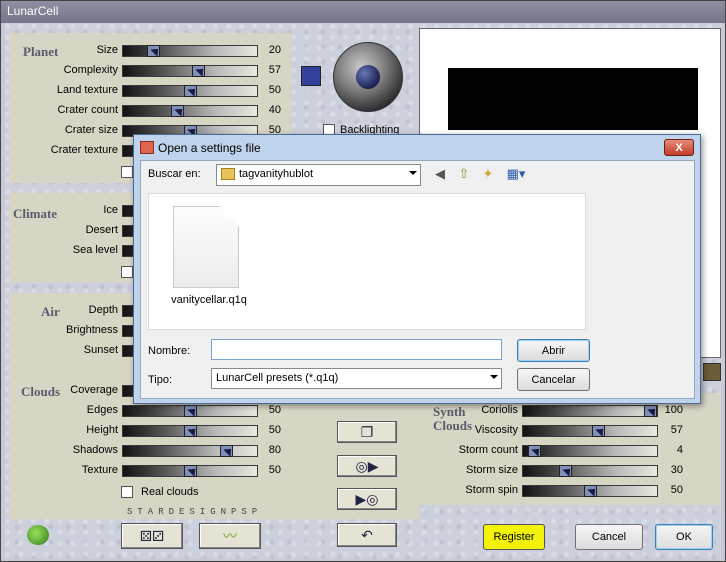 This screenshot has height=562, width=726. Describe the element at coordinates (102, 410) in the screenshot. I see `slider-label: Edges` at that location.